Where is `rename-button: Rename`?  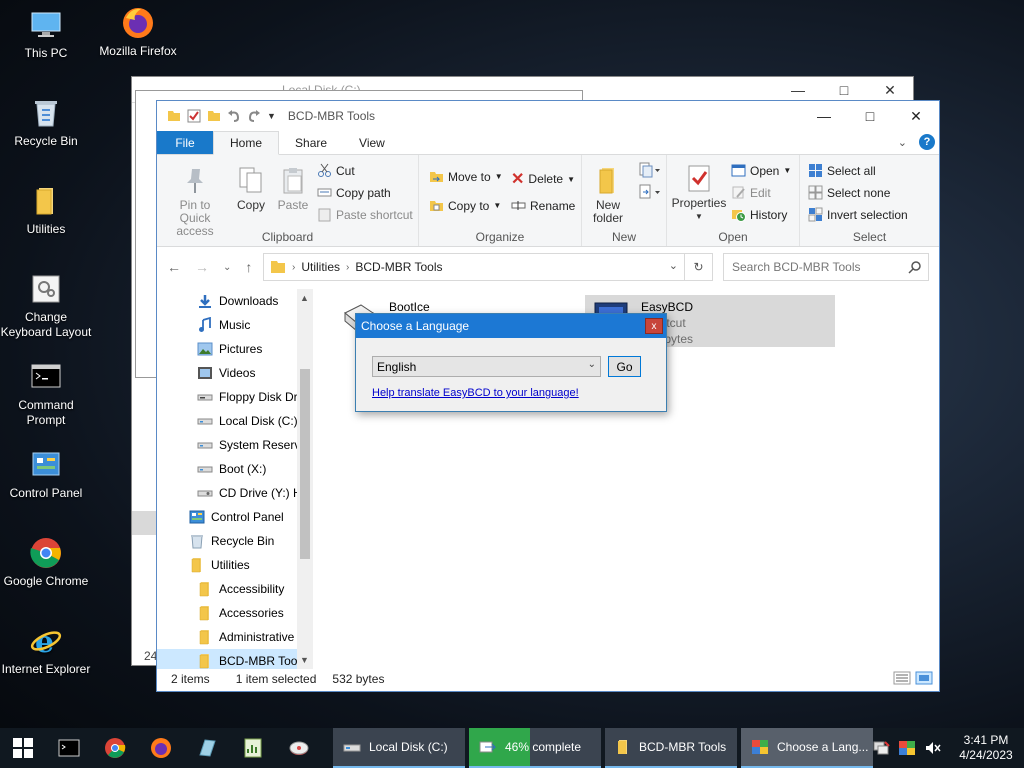 rename-button: Rename is located at coordinates (543, 205).